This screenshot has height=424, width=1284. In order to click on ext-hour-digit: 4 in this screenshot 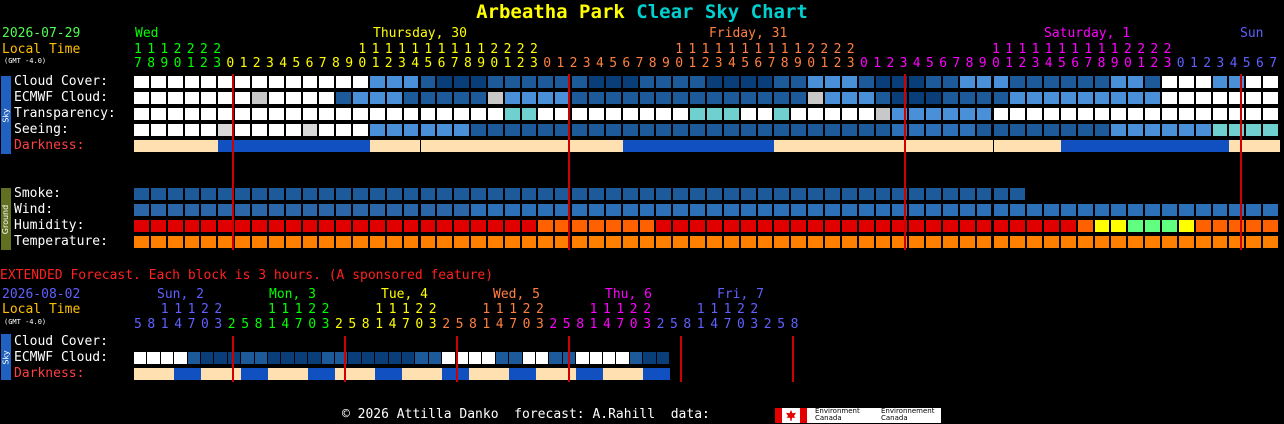, I will do `click(178, 324)`.